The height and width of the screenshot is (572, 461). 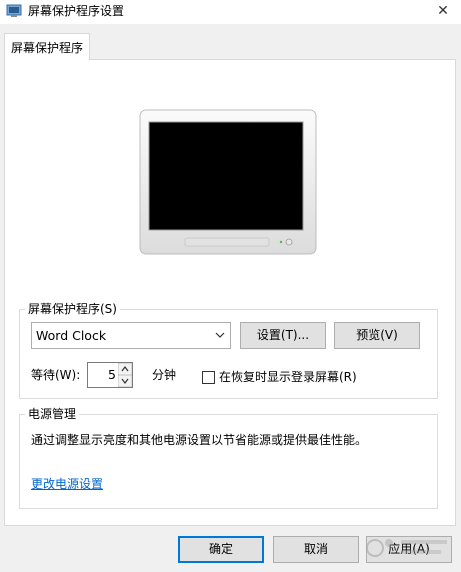 What do you see at coordinates (52, 414) in the screenshot?
I see `power-group-label: 电源管理` at bounding box center [52, 414].